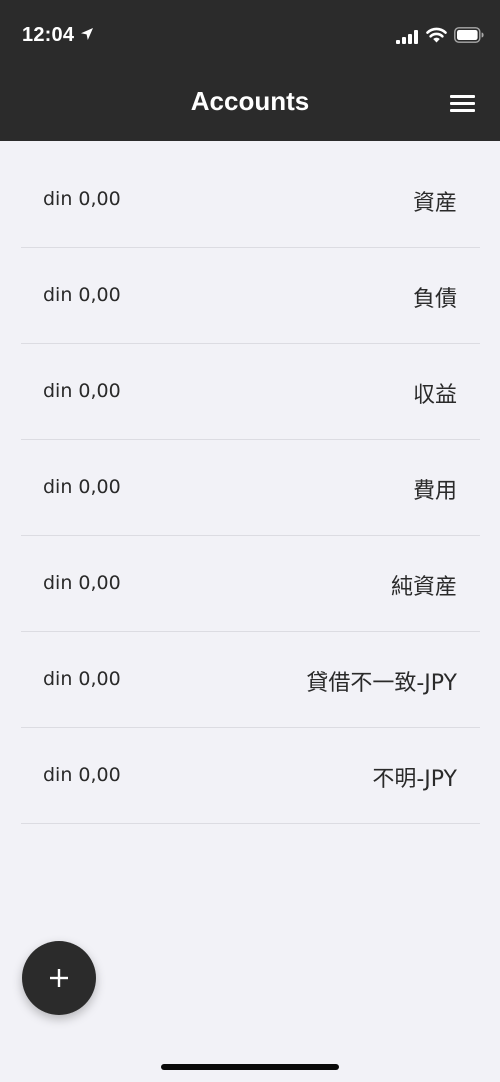 This screenshot has width=500, height=1082. What do you see at coordinates (250, 680) in the screenshot?
I see `account-row-imbalance: din 0,00 貸借不一致-JPY` at bounding box center [250, 680].